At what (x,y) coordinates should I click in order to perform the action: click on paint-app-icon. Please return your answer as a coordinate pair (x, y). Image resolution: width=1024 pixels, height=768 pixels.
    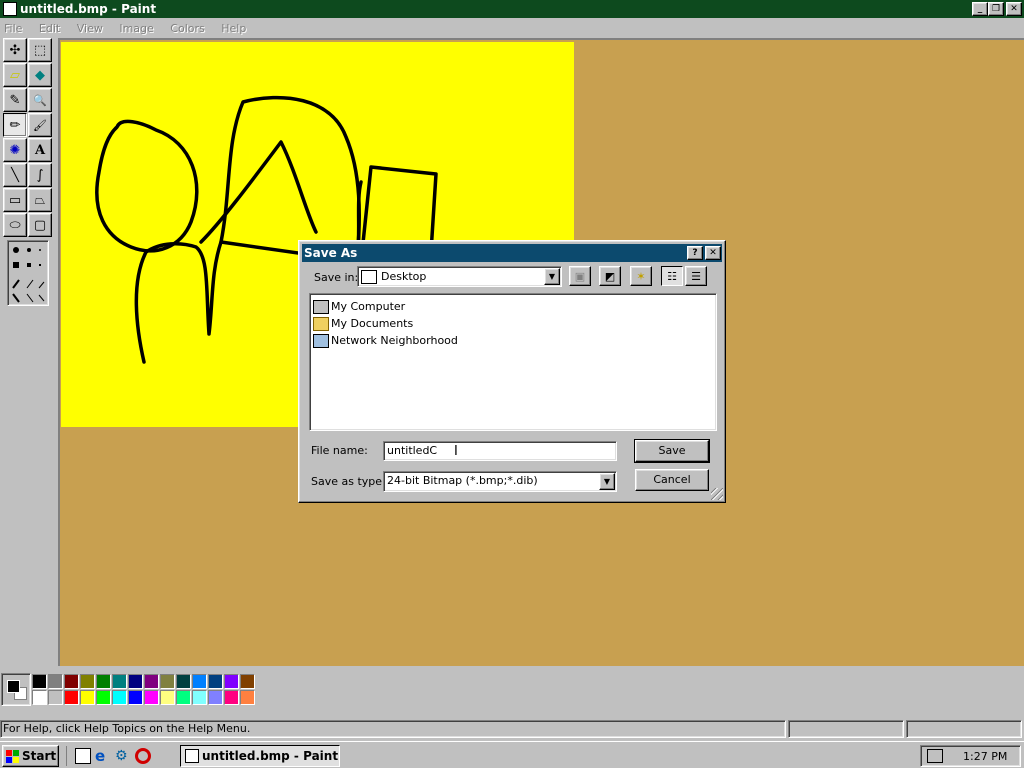
    Looking at the image, I should click on (10, 9).